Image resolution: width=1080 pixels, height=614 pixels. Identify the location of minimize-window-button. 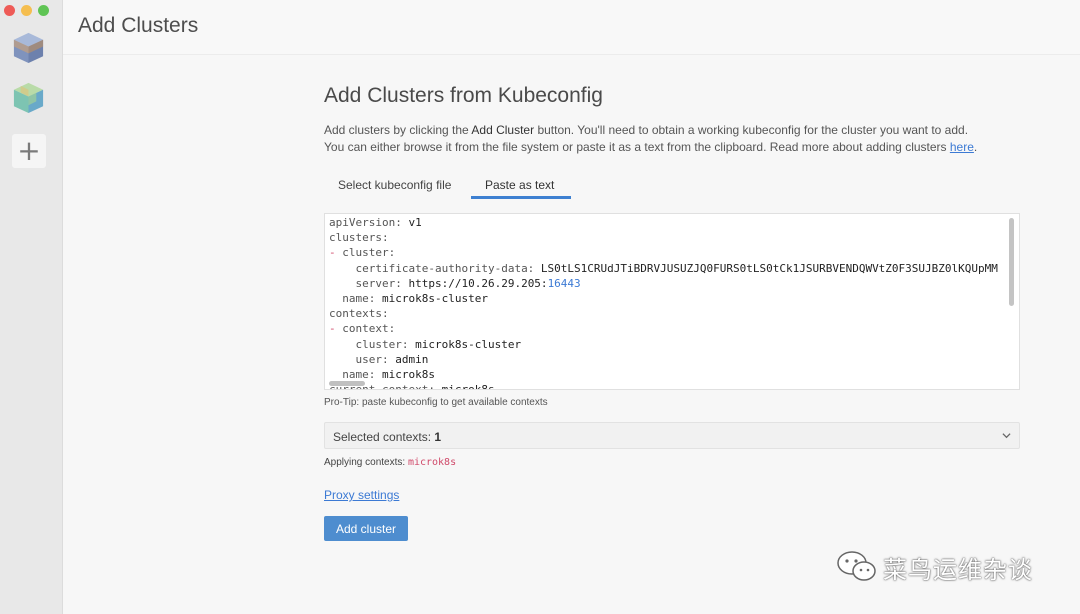
(26, 10).